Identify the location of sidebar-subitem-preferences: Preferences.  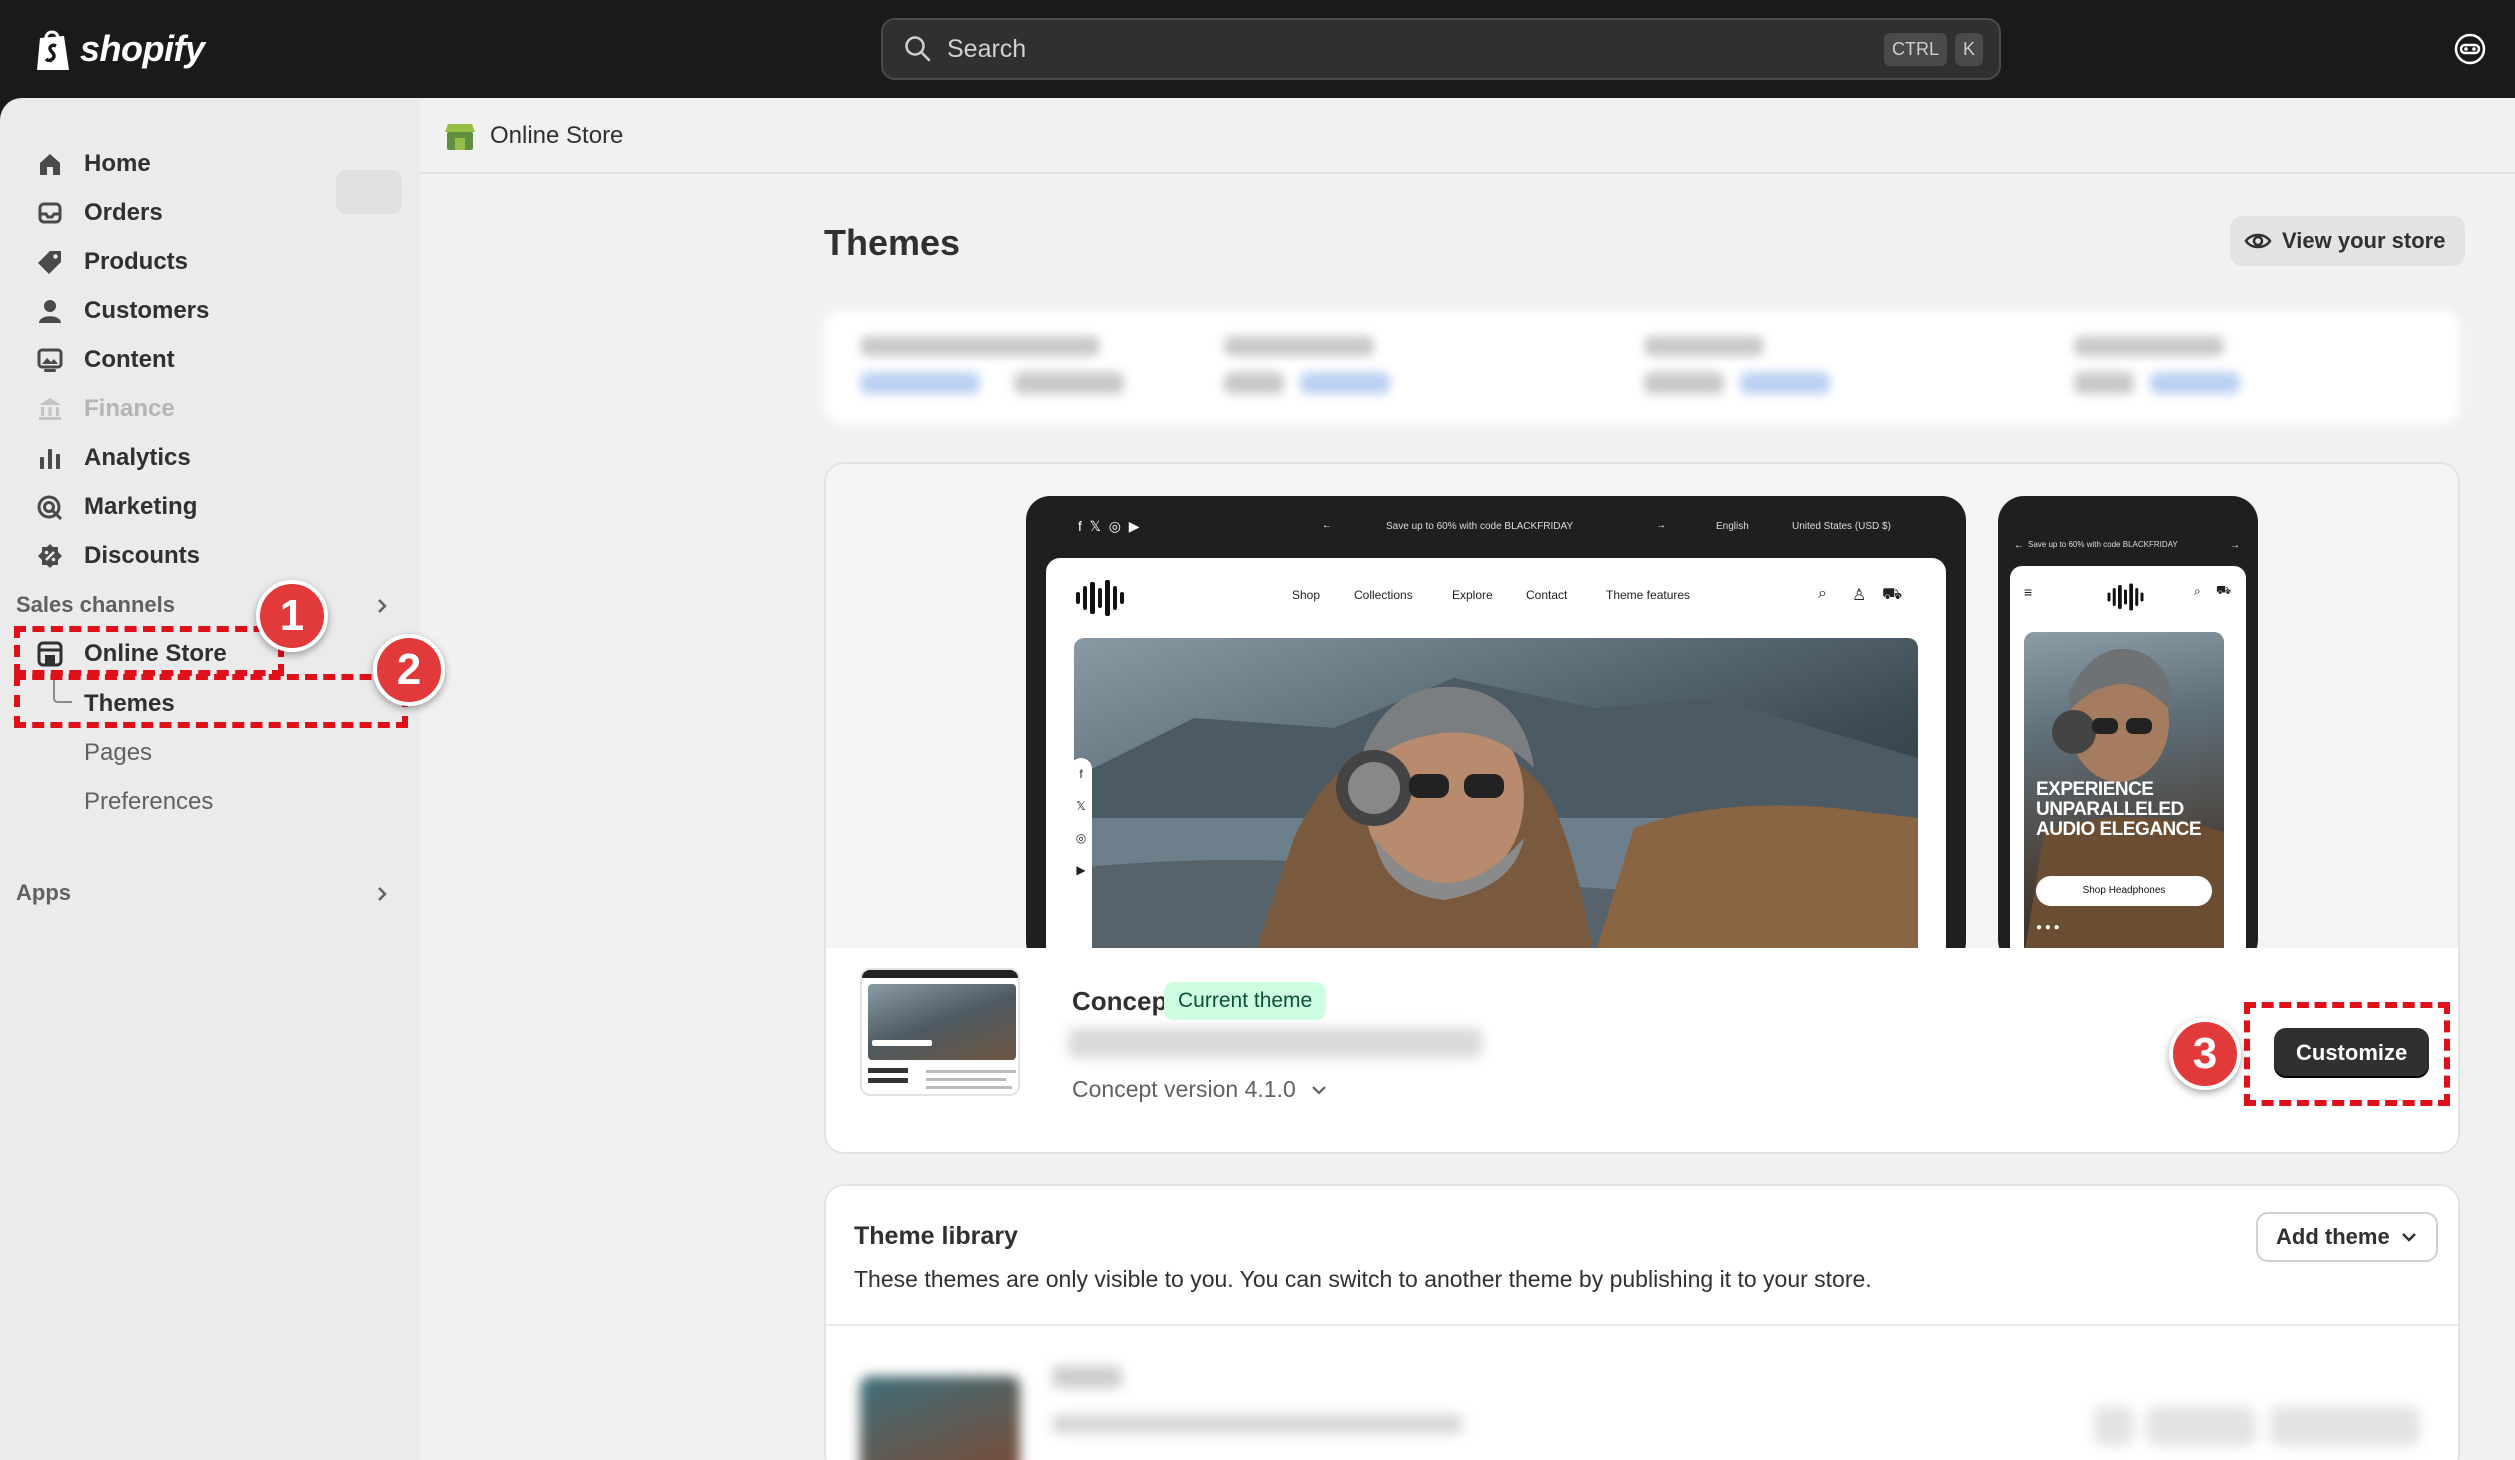
(148, 802).